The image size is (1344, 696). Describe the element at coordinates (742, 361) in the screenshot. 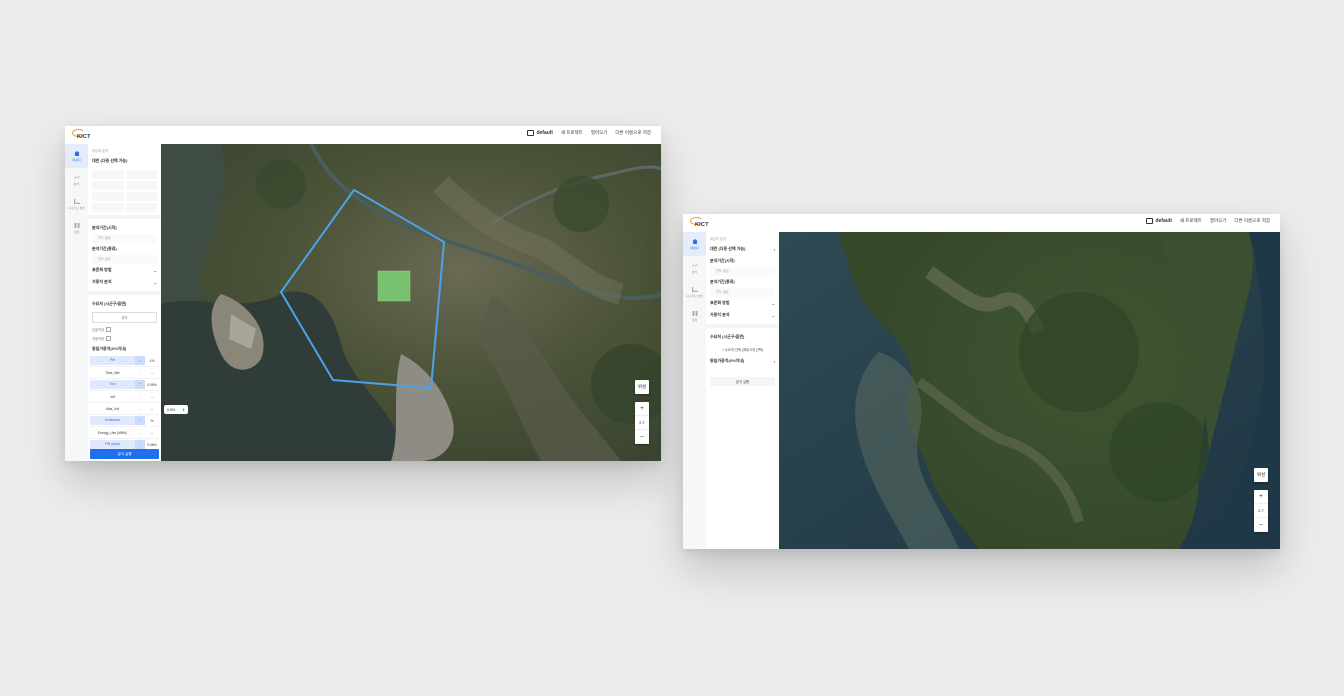

I see `energy-heading: 동일가중치(0%이내) ›` at that location.